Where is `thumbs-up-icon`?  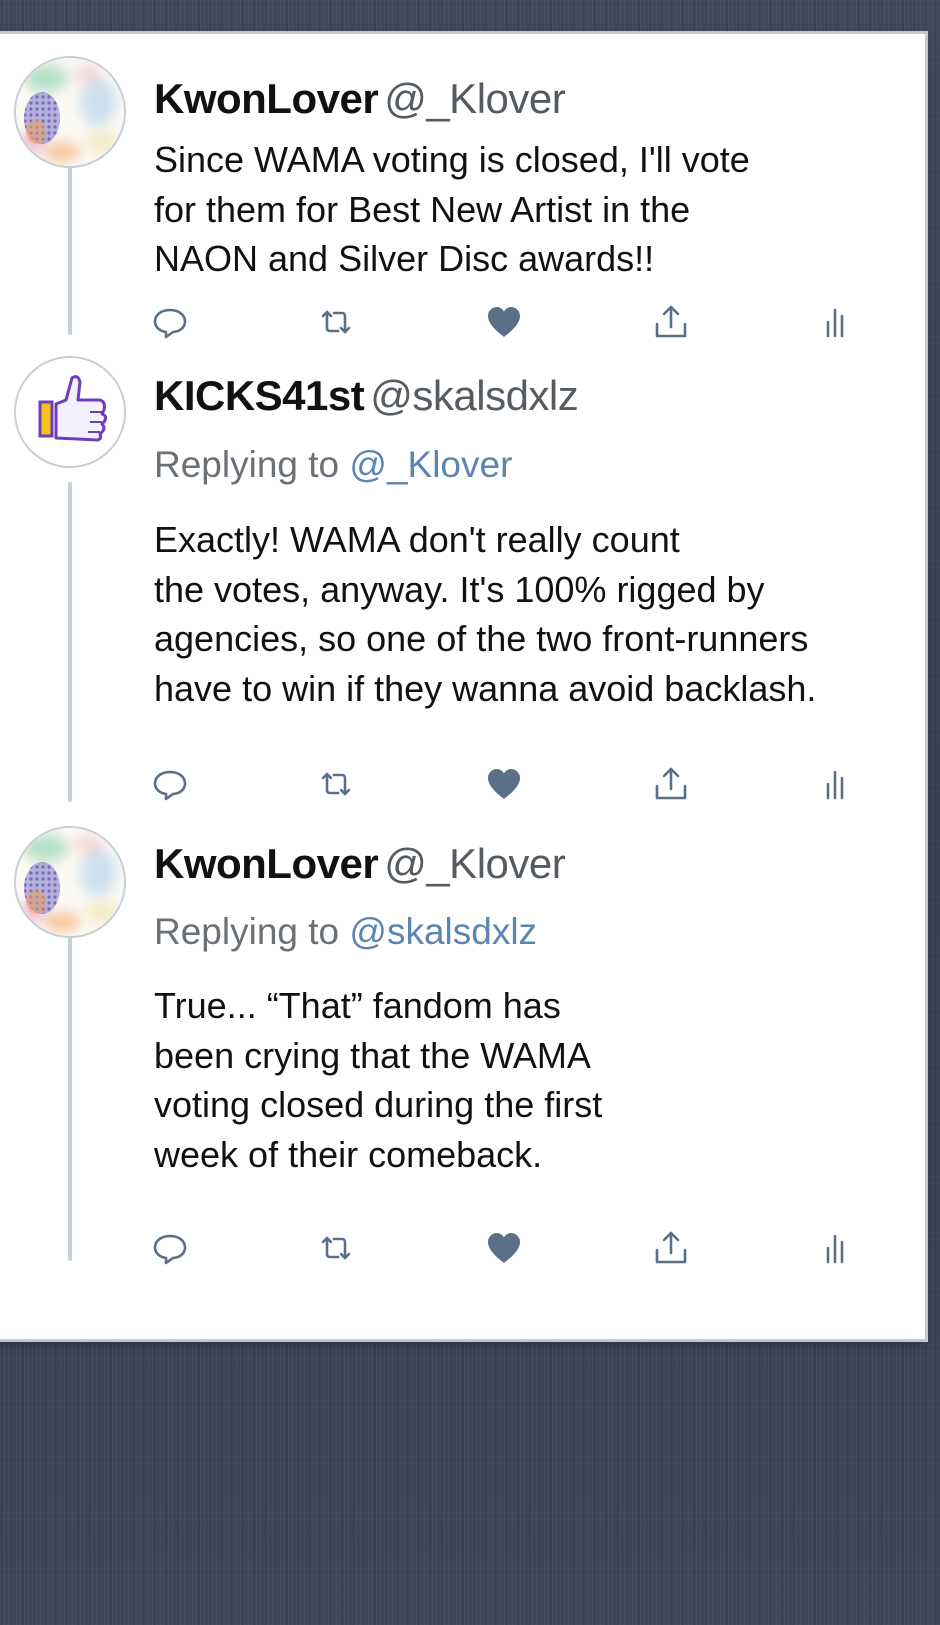
thumbs-up-icon is located at coordinates (70, 412).